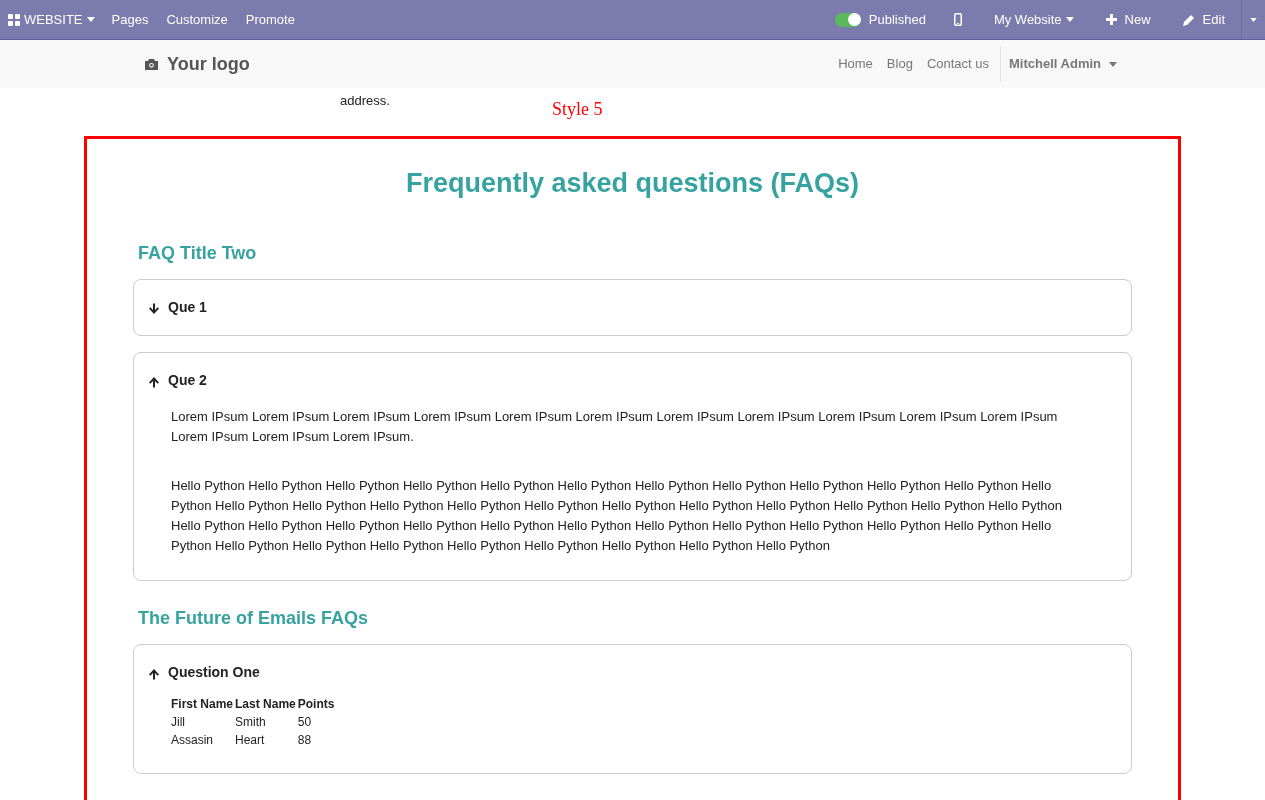 The height and width of the screenshot is (800, 1265). I want to click on section-title: The Future of Emails FAQs, so click(254, 618).